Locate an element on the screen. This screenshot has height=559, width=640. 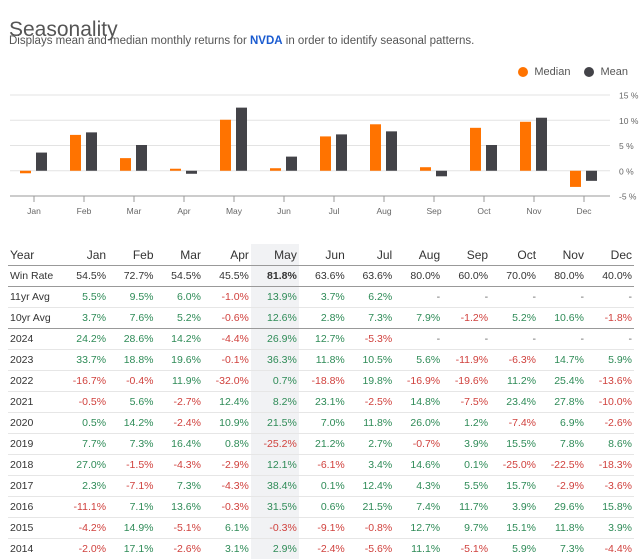
y-tick-label: 5 % is located at coordinates (626, 146).